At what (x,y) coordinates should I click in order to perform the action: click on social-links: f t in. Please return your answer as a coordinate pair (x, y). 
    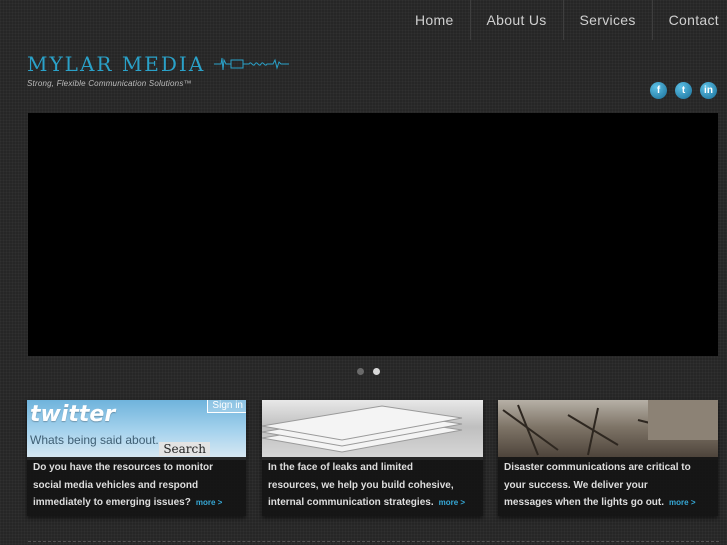
    Looking at the image, I should click on (683, 90).